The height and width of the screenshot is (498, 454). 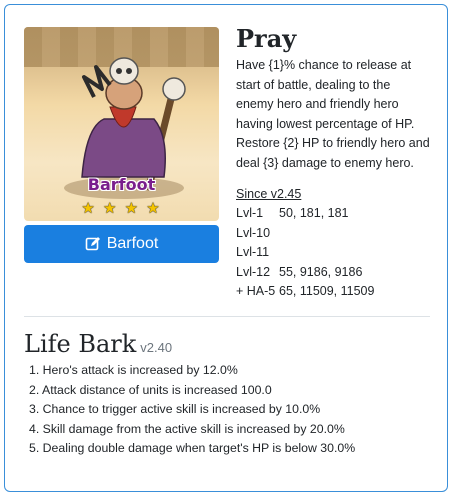 I want to click on level-name: Lvl-11, so click(x=253, y=252).